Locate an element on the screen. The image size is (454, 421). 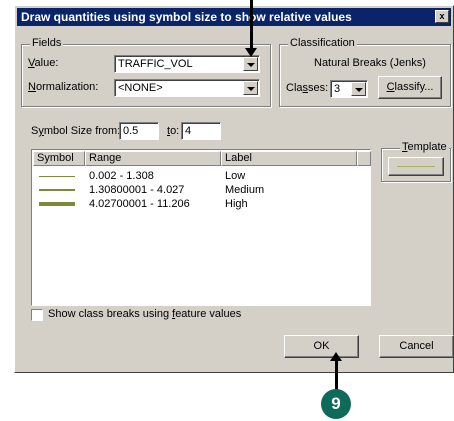
range-cell: 0.002 - 1.308 is located at coordinates (121, 176).